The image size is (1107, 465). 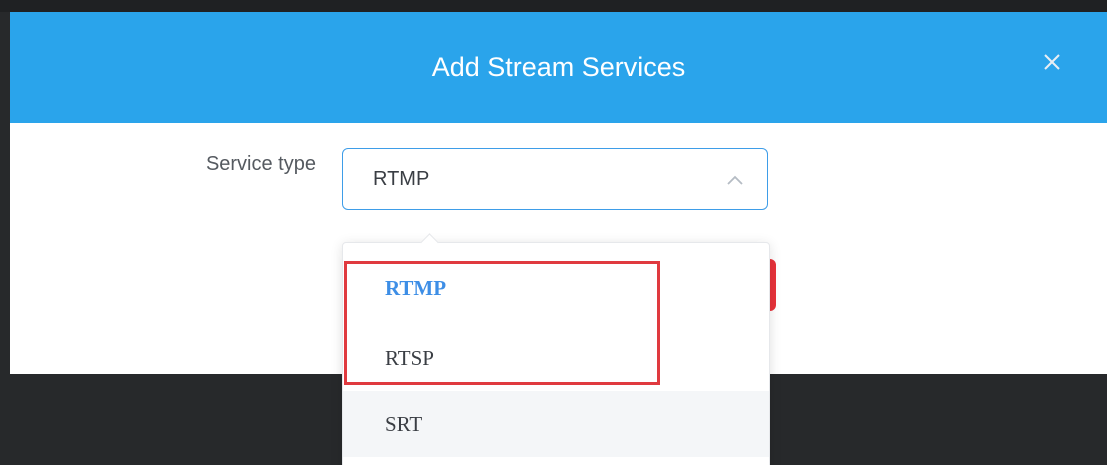 What do you see at coordinates (558, 67) in the screenshot?
I see `dialog-title: Add Stream Services` at bounding box center [558, 67].